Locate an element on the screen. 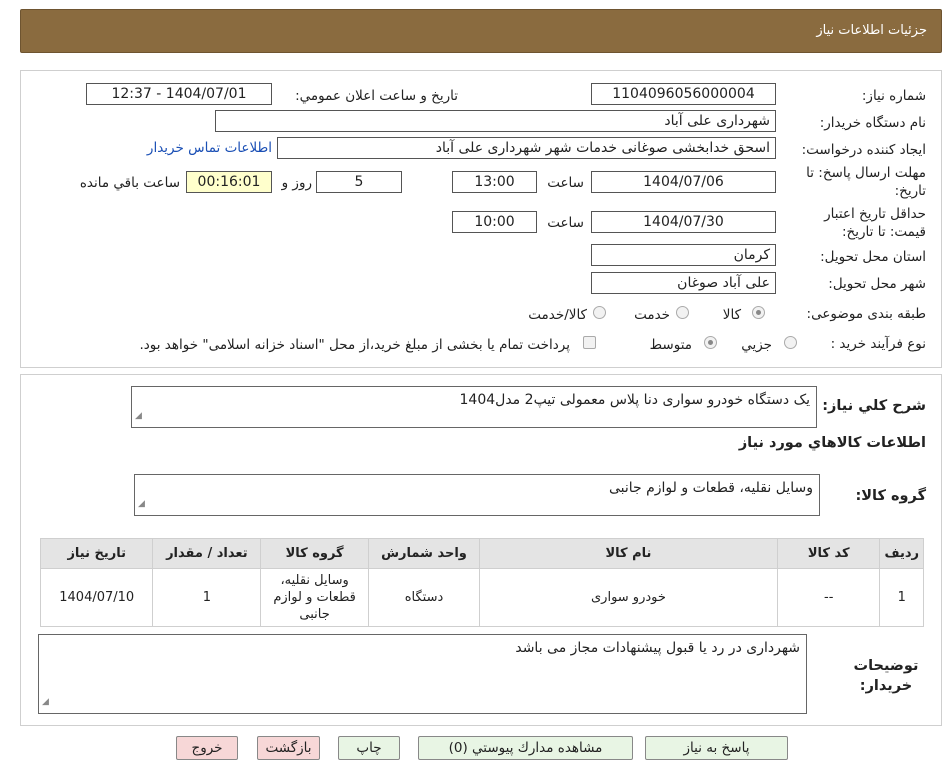  deadline-time-label: ساعت is located at coordinates (565, 183).